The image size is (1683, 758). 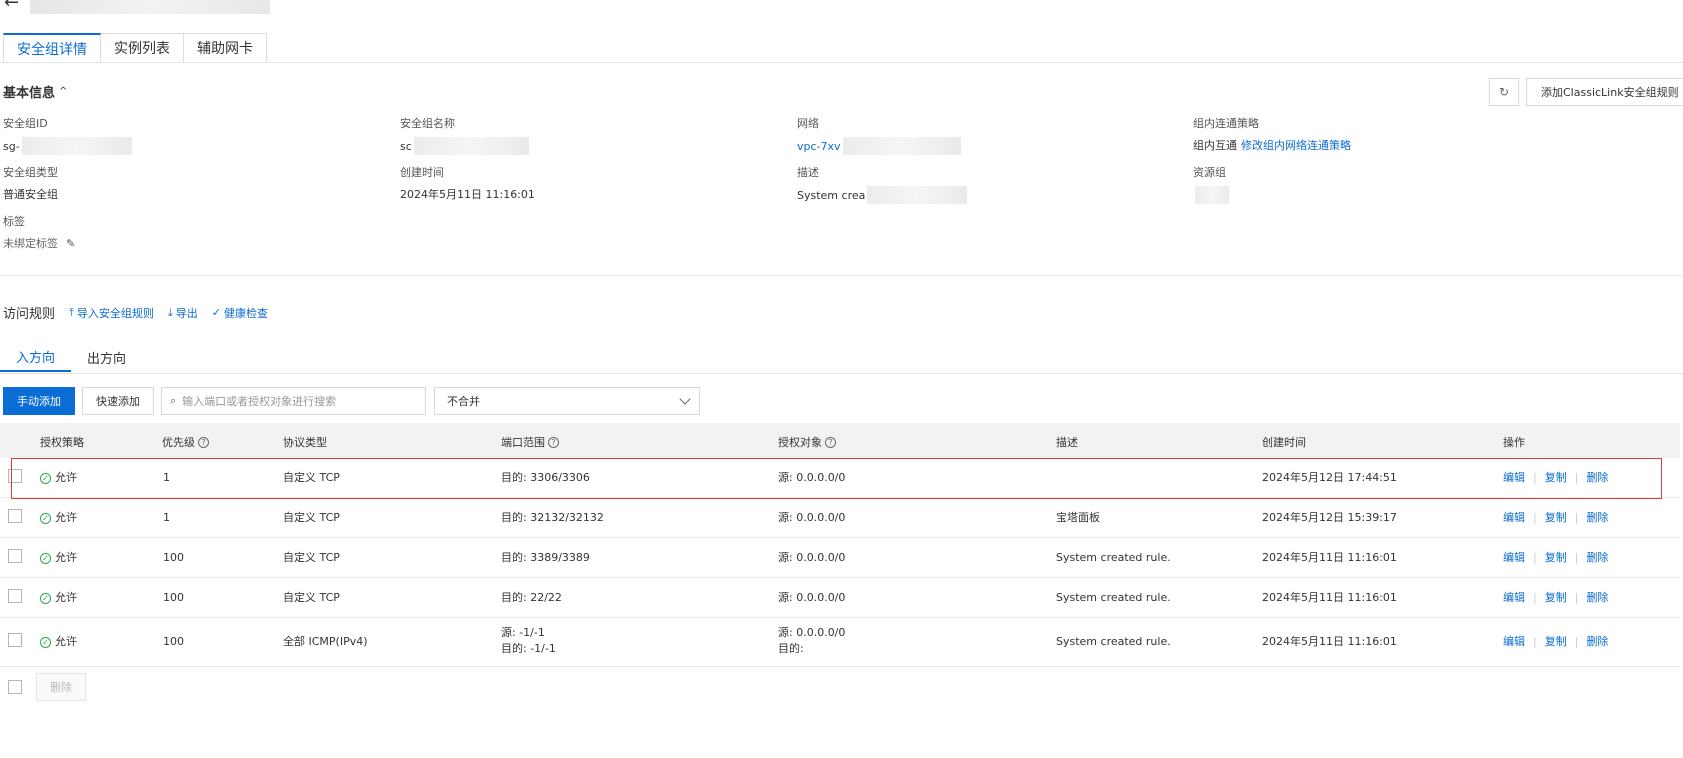 I want to click on tab-instance-list: 实例列表, so click(x=142, y=48).